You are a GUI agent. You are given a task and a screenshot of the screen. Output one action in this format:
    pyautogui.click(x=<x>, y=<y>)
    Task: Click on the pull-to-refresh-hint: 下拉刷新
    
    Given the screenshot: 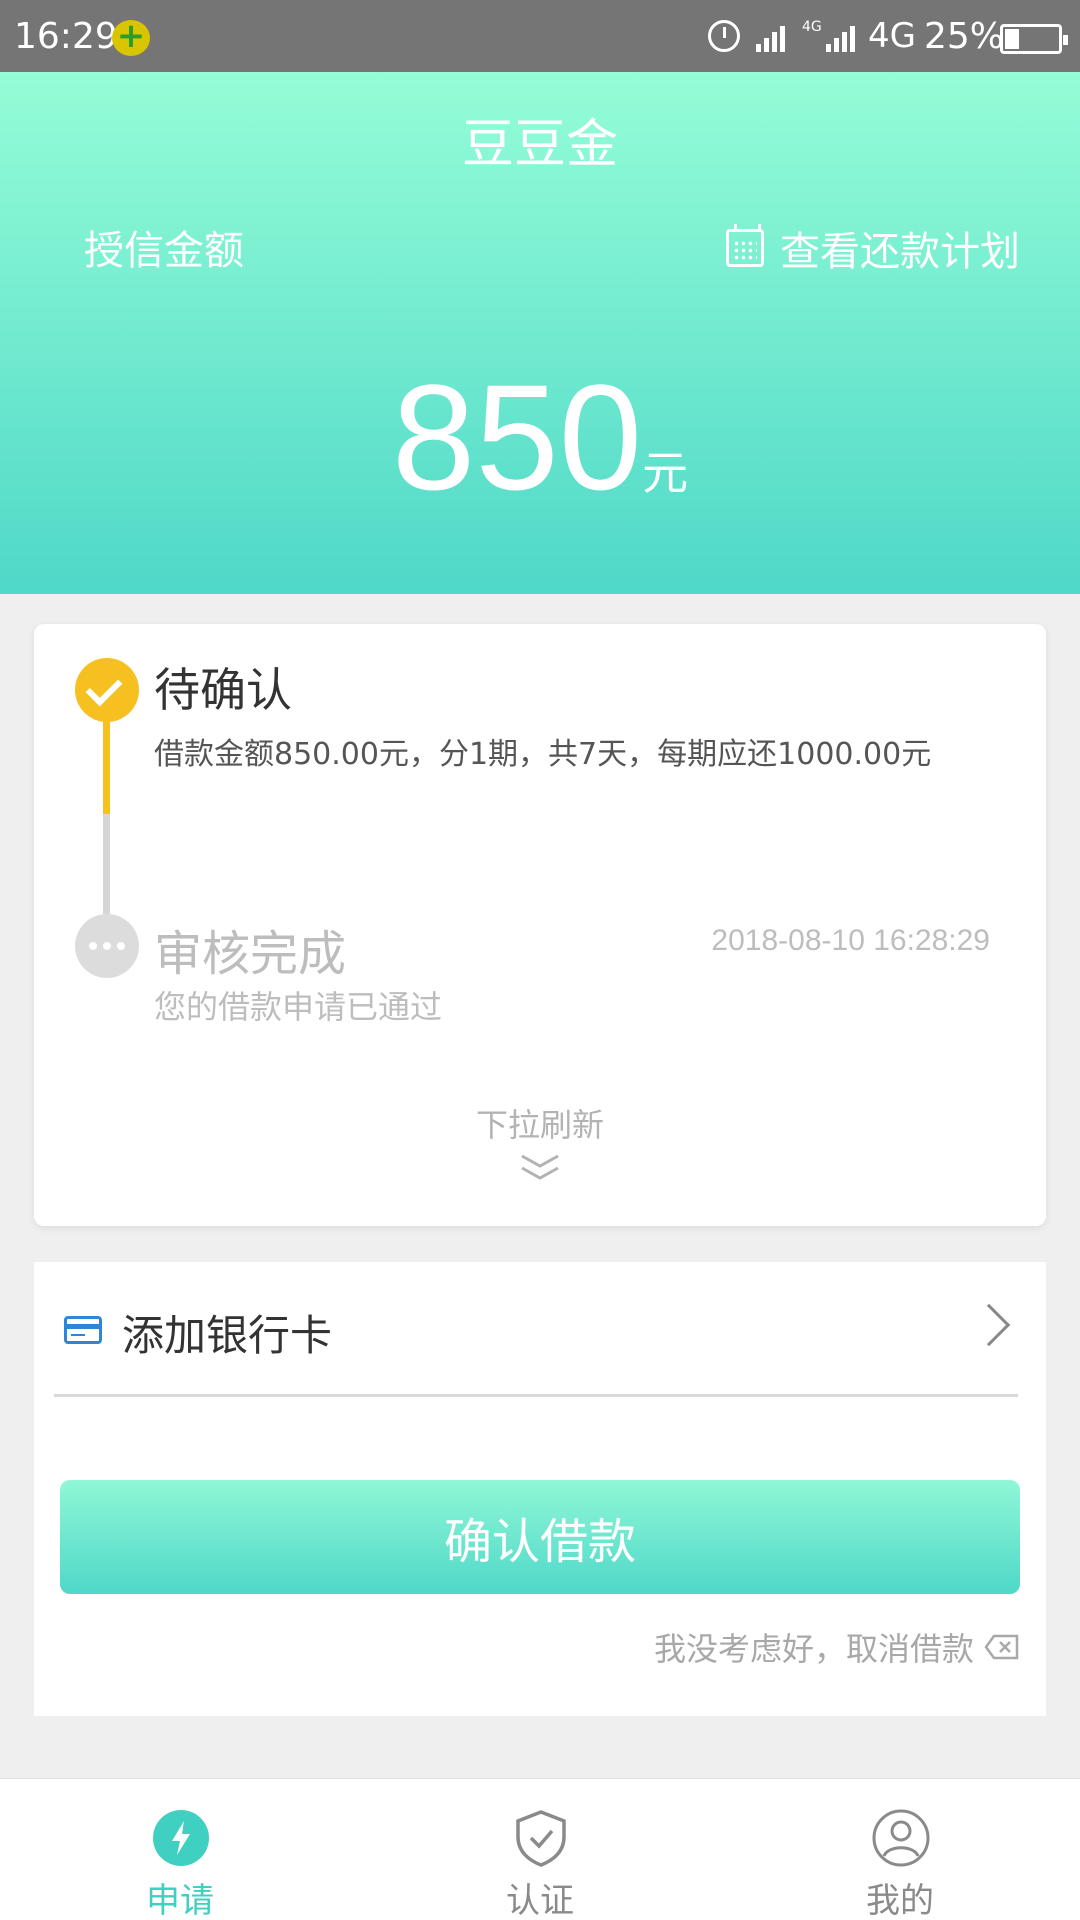 What is the action you would take?
    pyautogui.click(x=539, y=1125)
    